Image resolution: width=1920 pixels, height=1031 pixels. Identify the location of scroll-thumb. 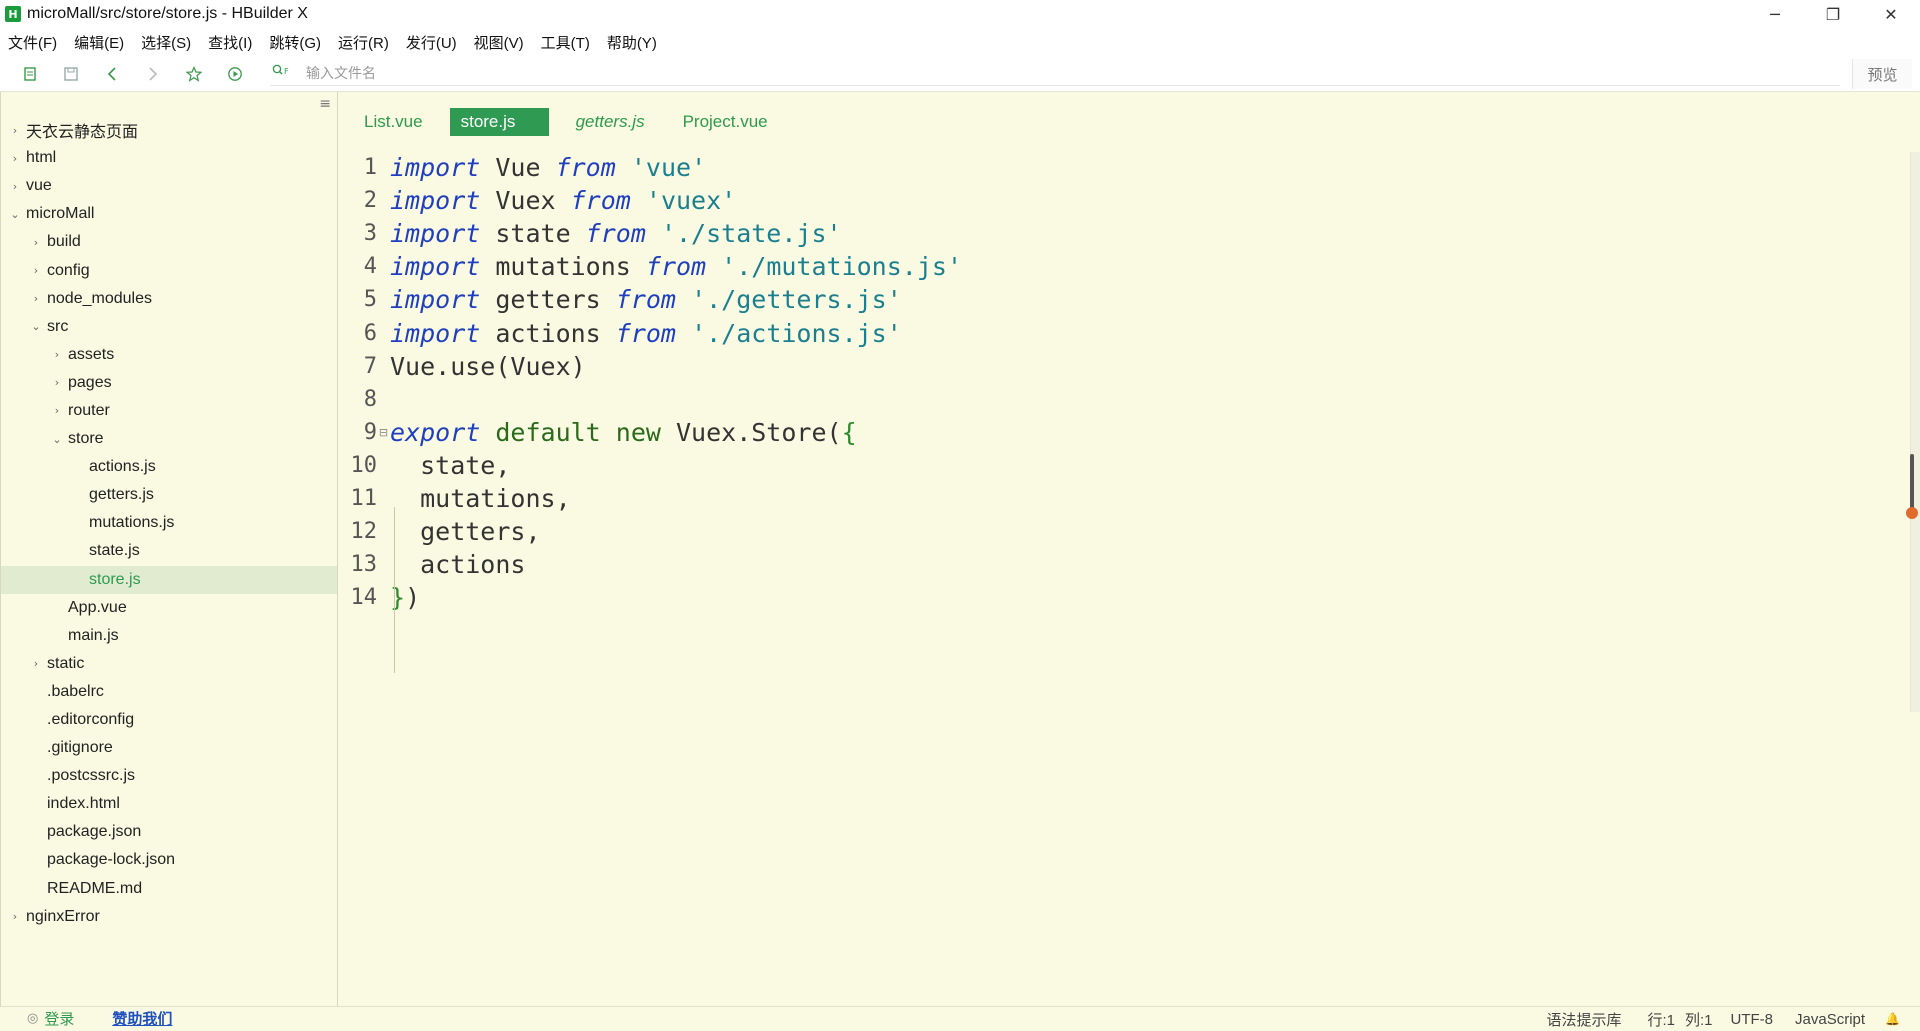
(1912, 484).